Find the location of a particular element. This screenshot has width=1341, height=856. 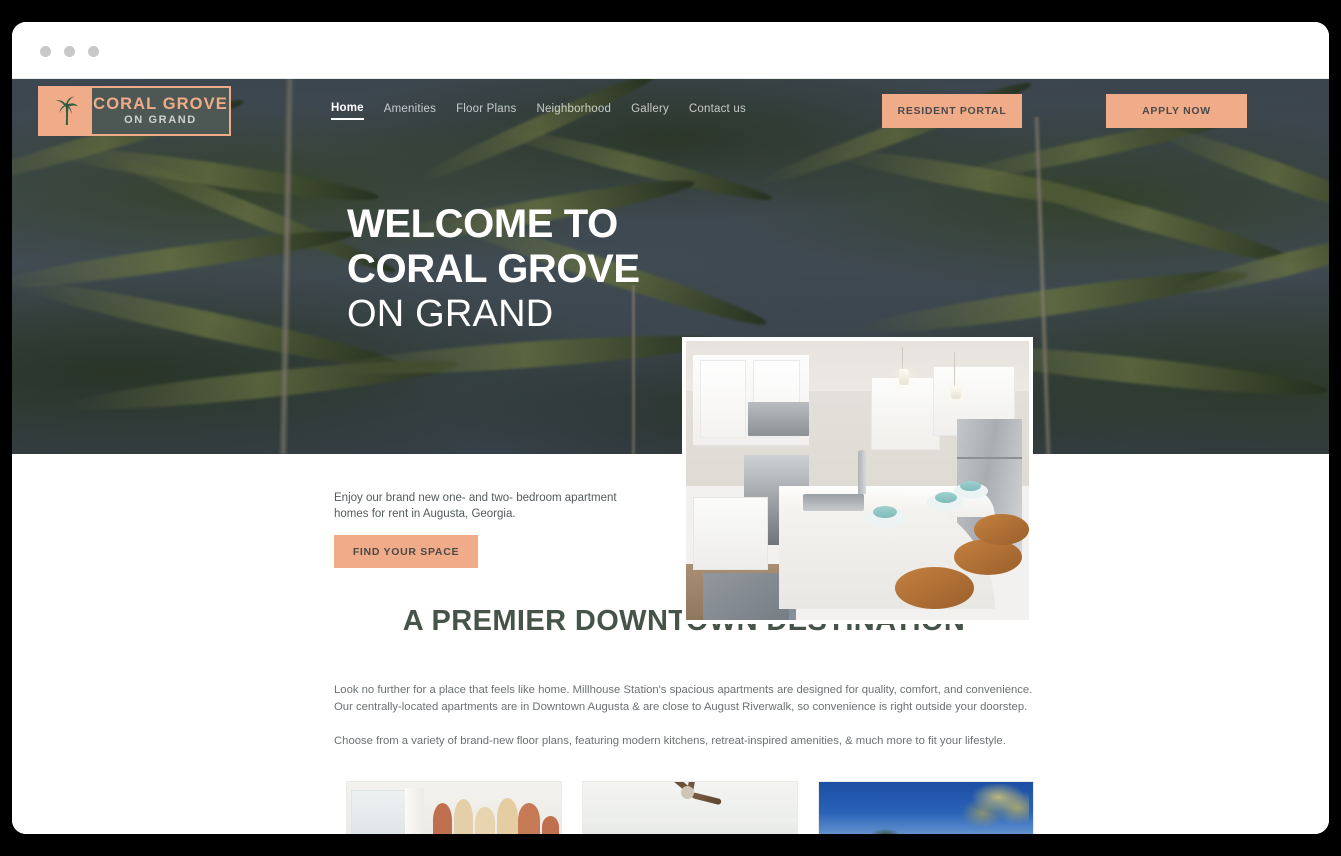

hero-headline-line-2: CORAL GROVE is located at coordinates (493, 269).